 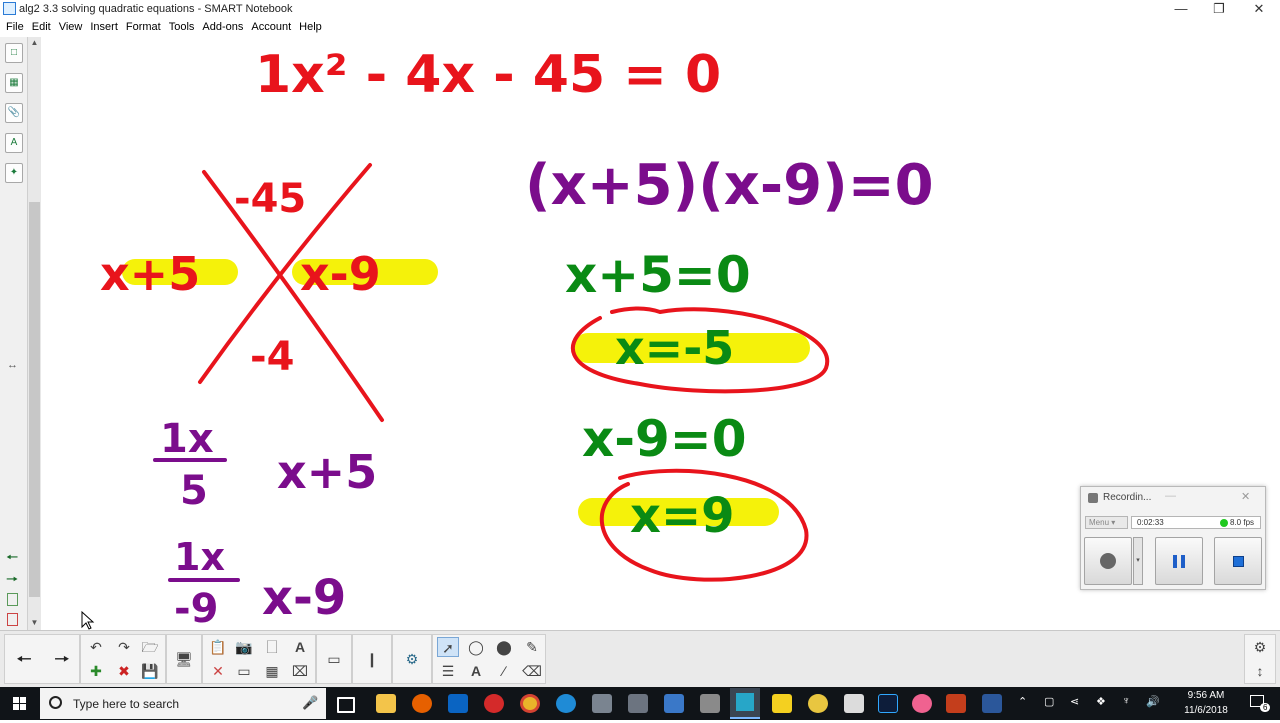 What do you see at coordinates (1126, 701) in the screenshot?
I see `network-icon: ♆` at bounding box center [1126, 701].